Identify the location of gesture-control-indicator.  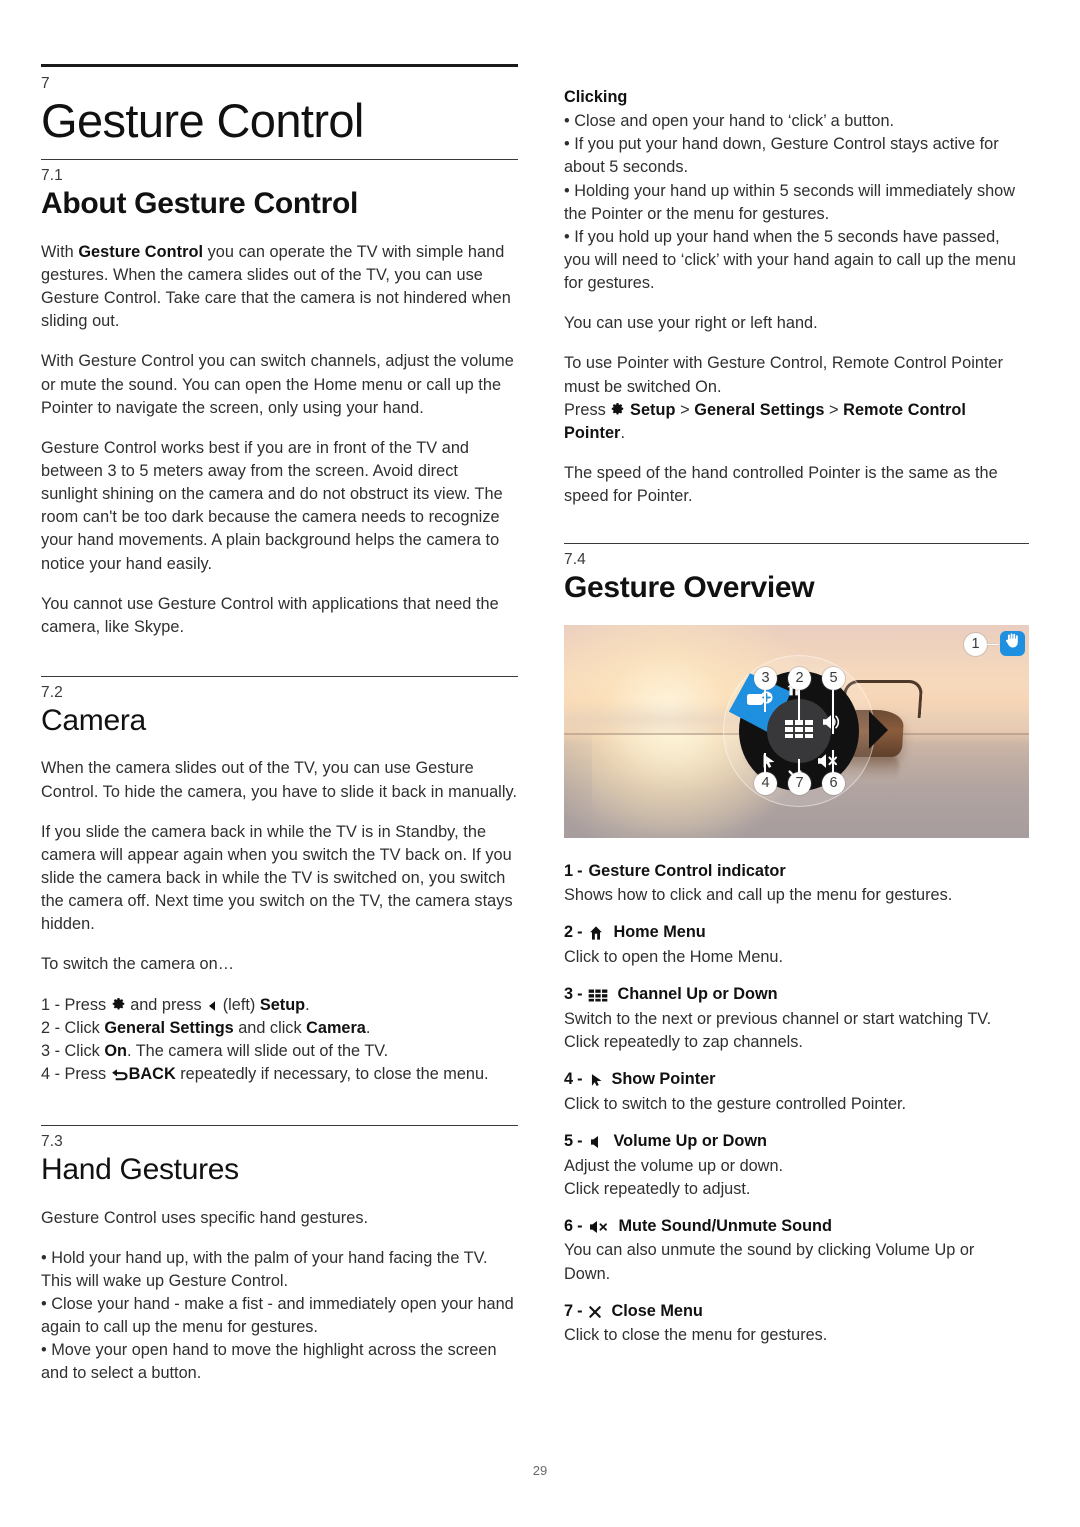
(1012, 643).